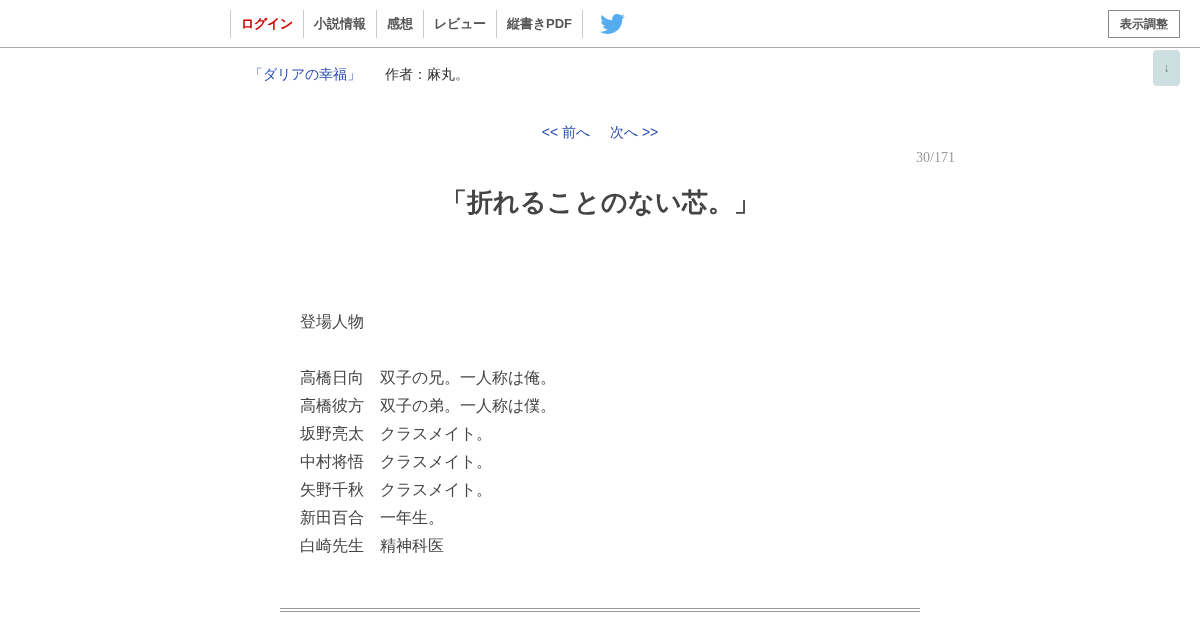 This screenshot has height=630, width=1200. What do you see at coordinates (332, 406) in the screenshot?
I see `character-name: 高橋彼方` at bounding box center [332, 406].